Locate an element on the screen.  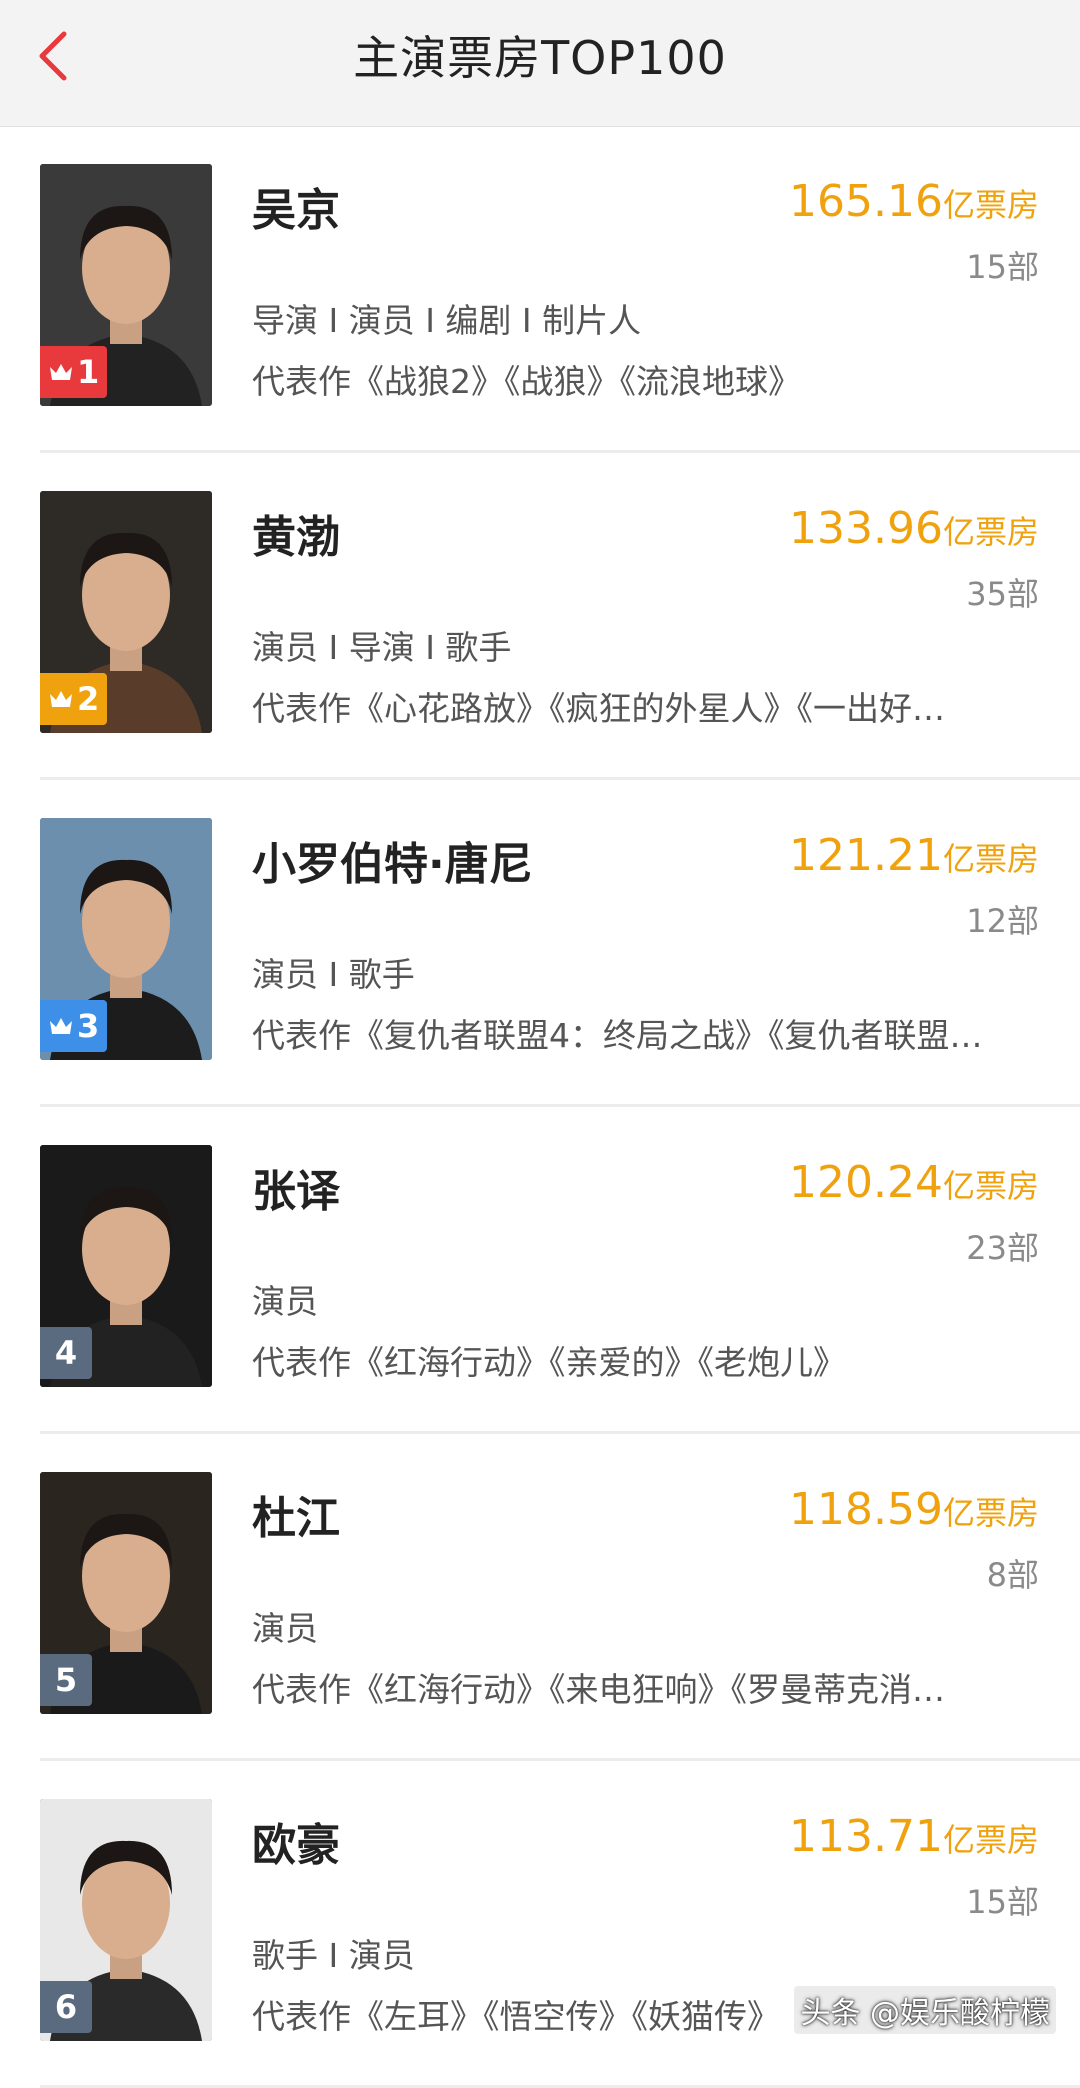
app-header: 主演票房TOP100 is located at coordinates (540, 63).